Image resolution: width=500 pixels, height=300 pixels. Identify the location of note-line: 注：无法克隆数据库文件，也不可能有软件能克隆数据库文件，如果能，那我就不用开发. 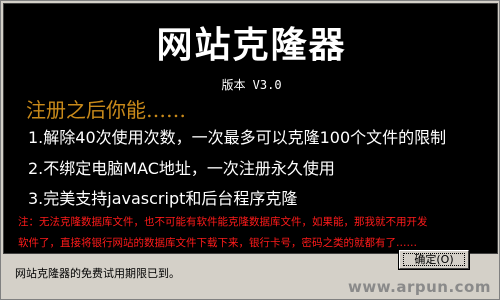
(223, 222).